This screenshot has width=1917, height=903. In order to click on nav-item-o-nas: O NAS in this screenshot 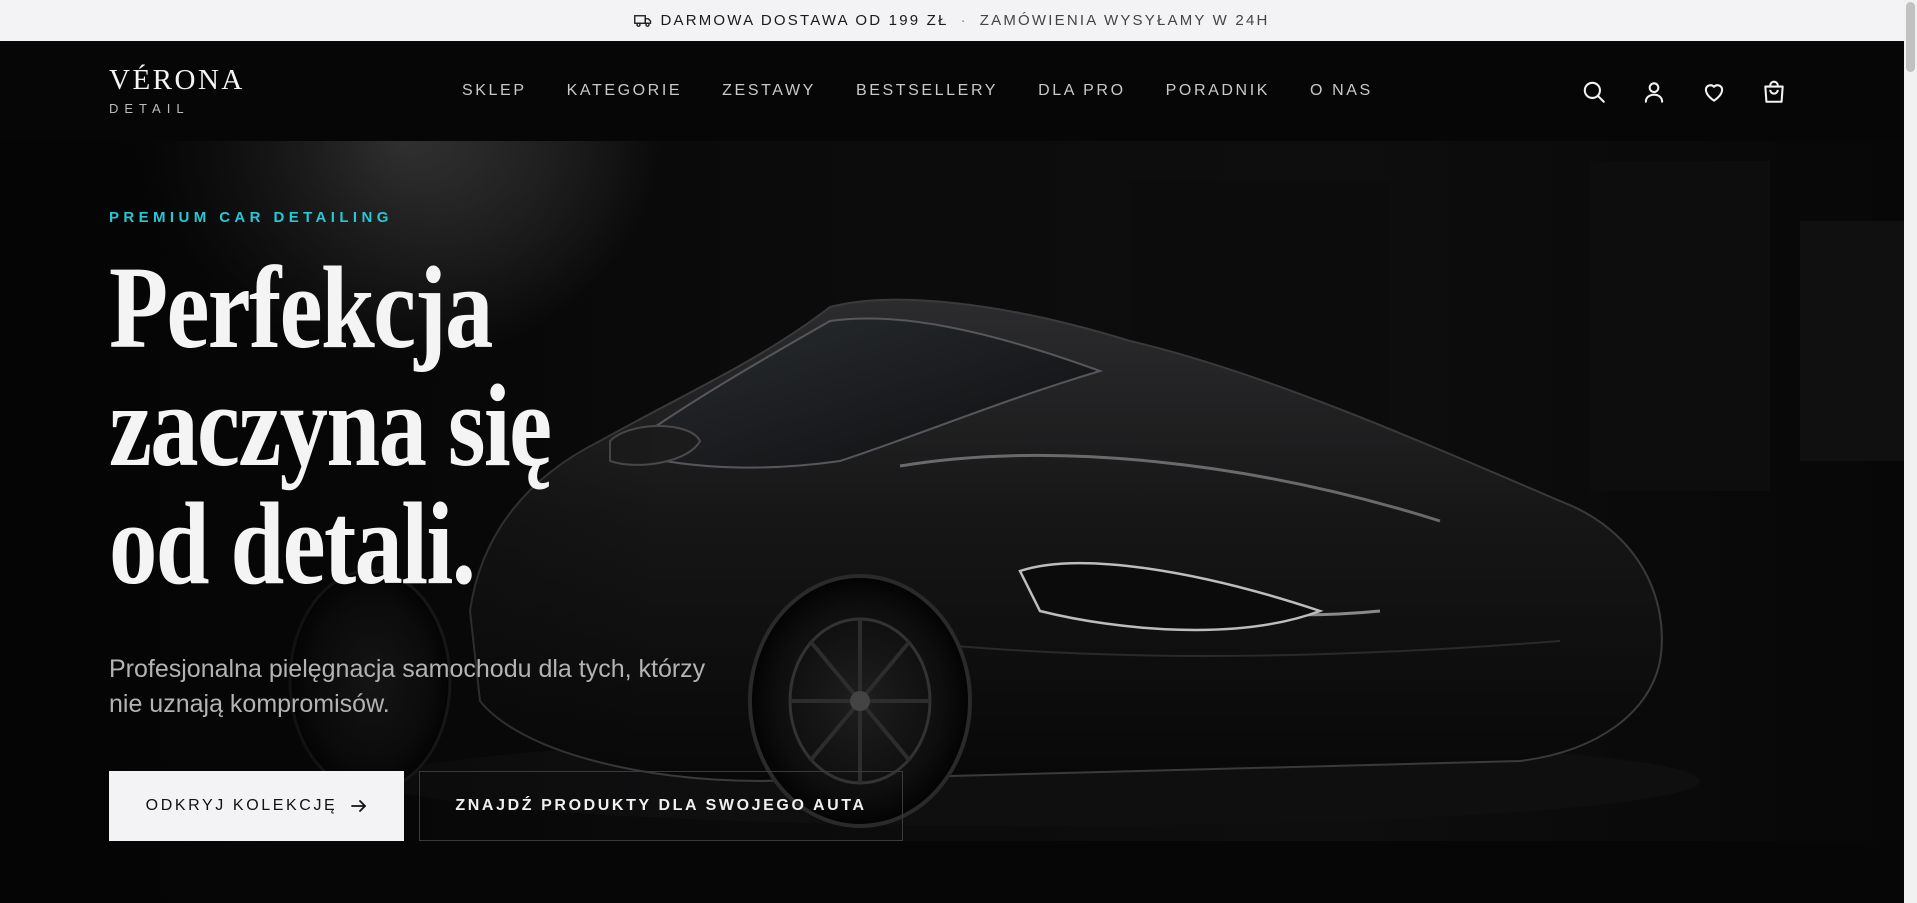, I will do `click(1341, 91)`.